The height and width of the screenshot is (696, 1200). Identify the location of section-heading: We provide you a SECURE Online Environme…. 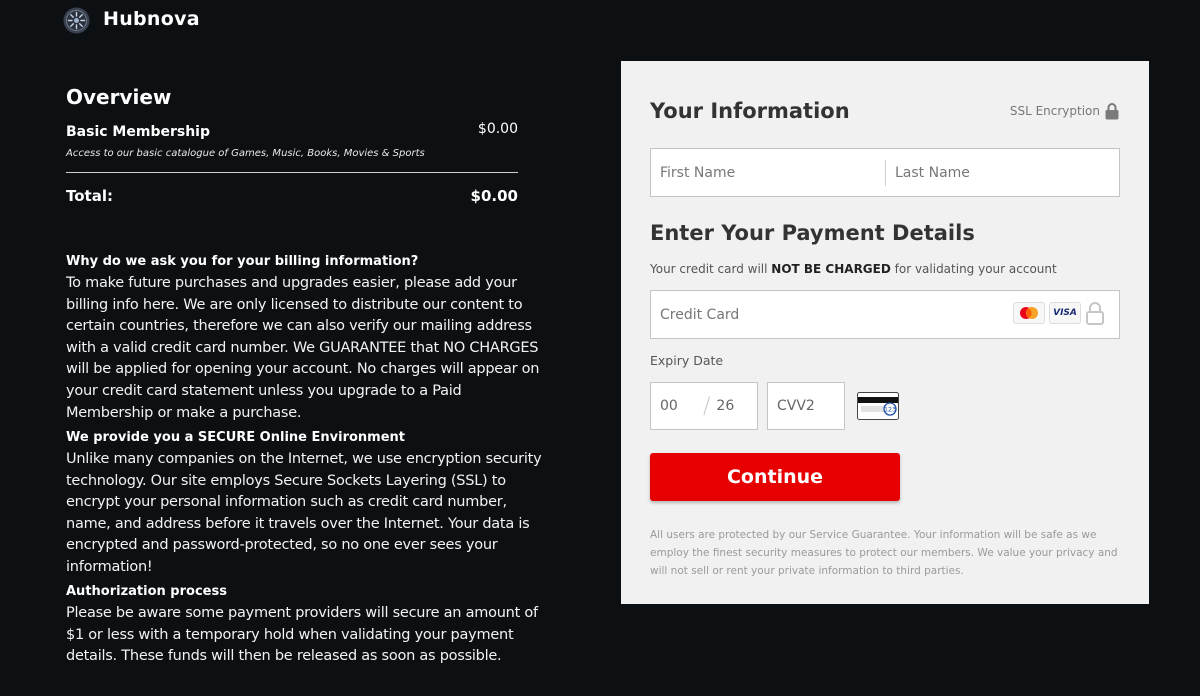
(235, 437).